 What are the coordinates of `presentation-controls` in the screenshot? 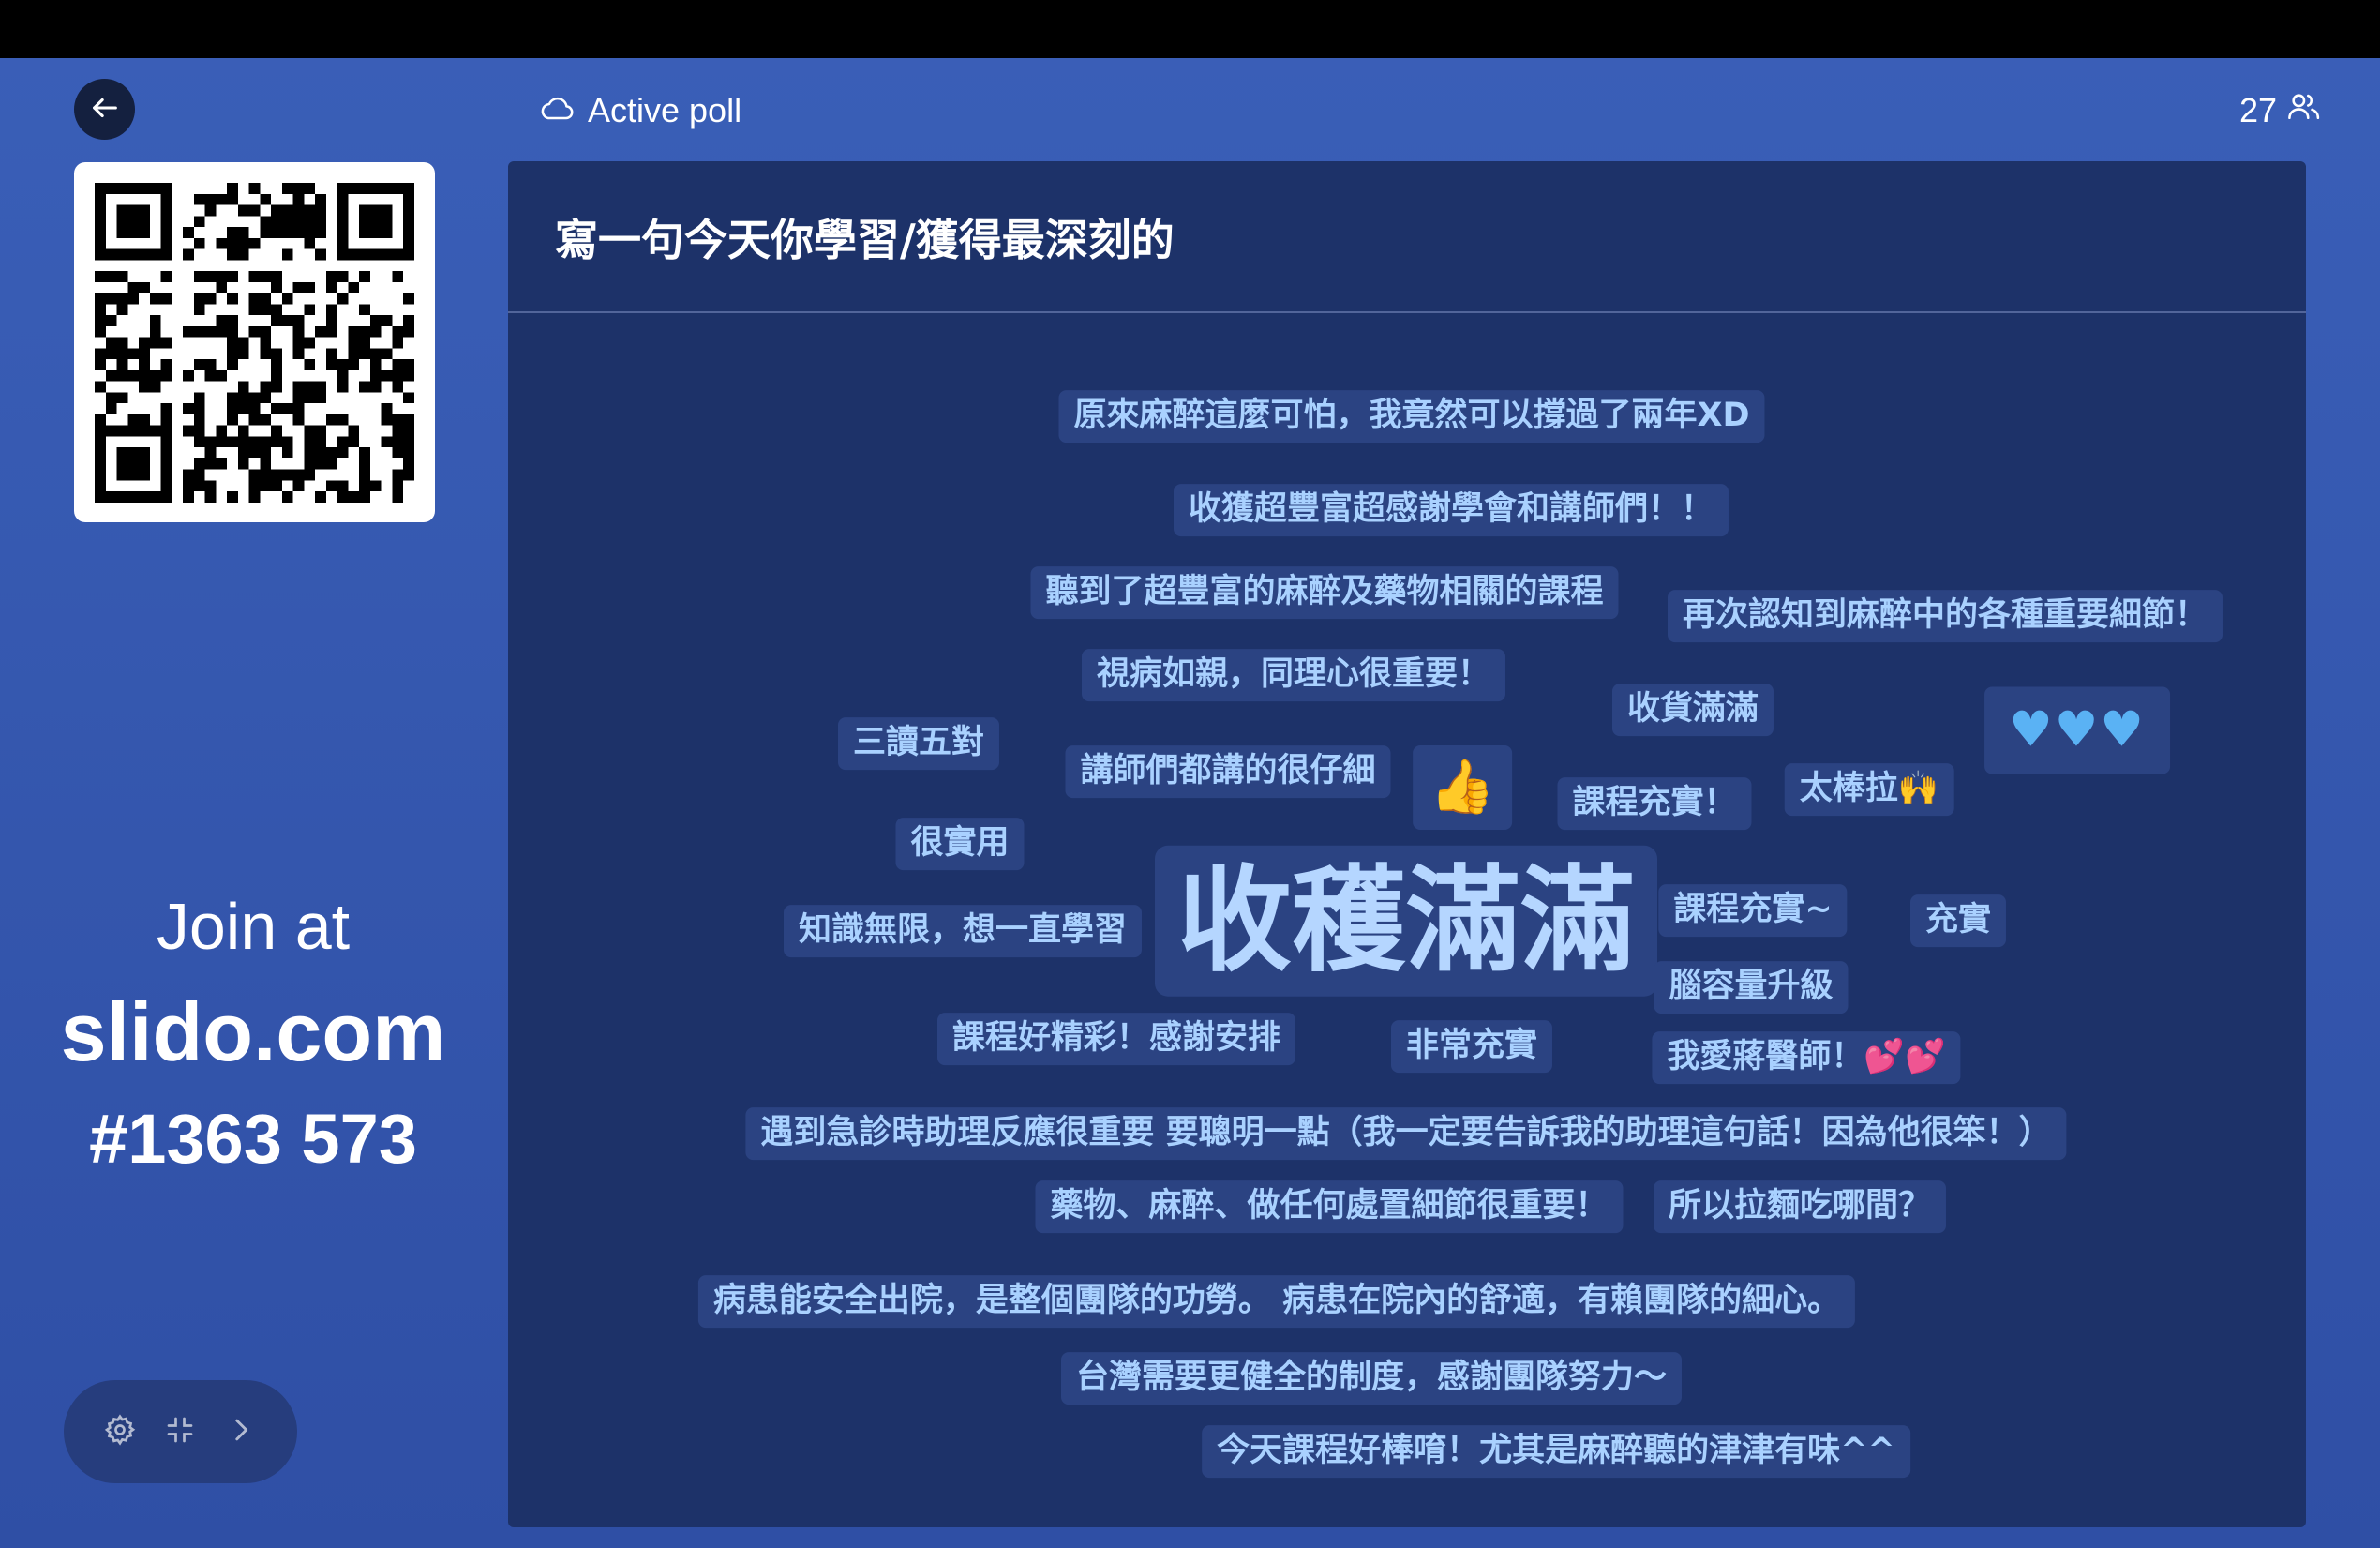 It's located at (180, 1431).